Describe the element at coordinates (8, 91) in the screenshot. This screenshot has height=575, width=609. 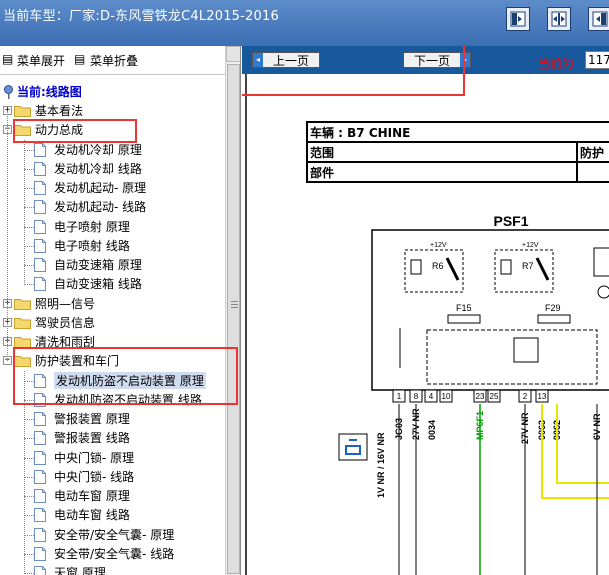
I see `location-pin-icon` at that location.